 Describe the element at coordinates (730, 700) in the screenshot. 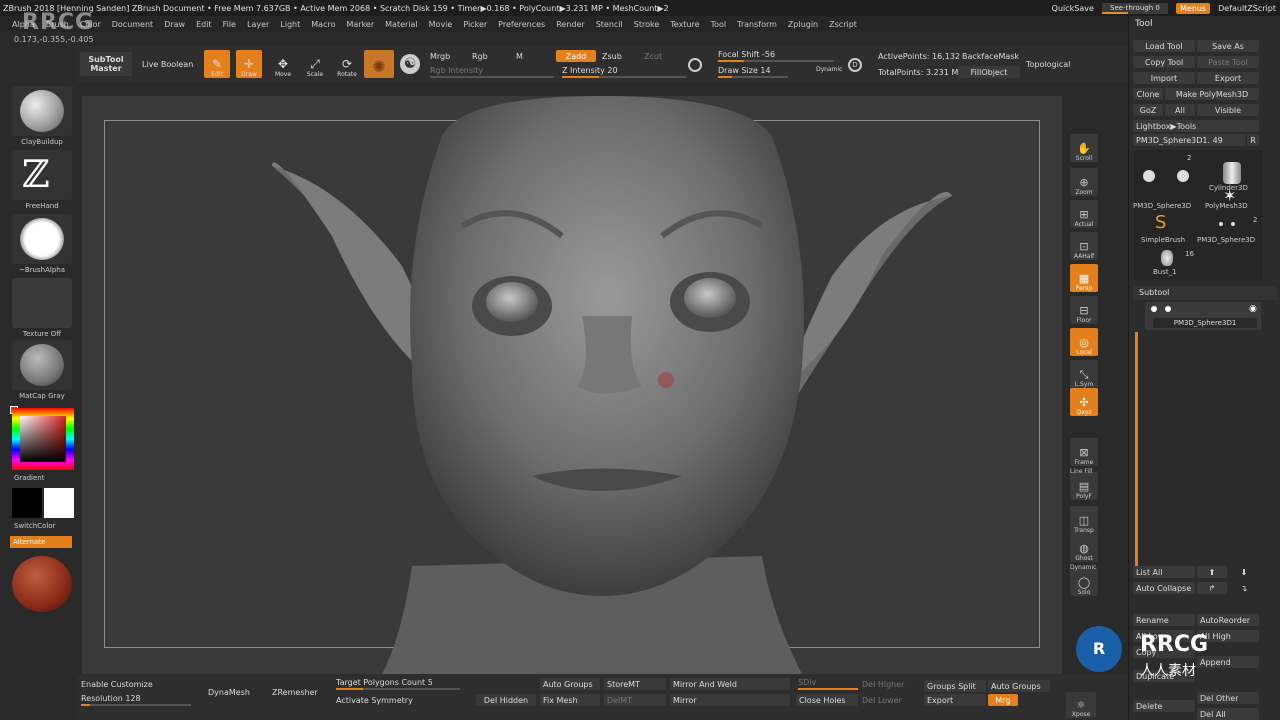

I see `mirror-button: Mirror` at that location.